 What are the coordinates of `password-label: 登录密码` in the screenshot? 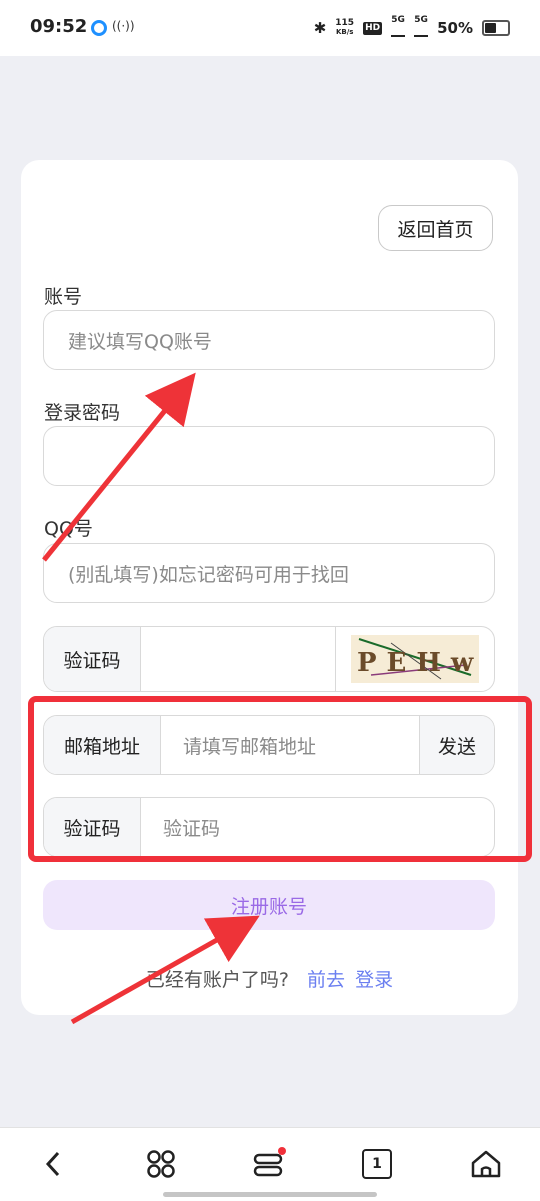 It's located at (82, 413).